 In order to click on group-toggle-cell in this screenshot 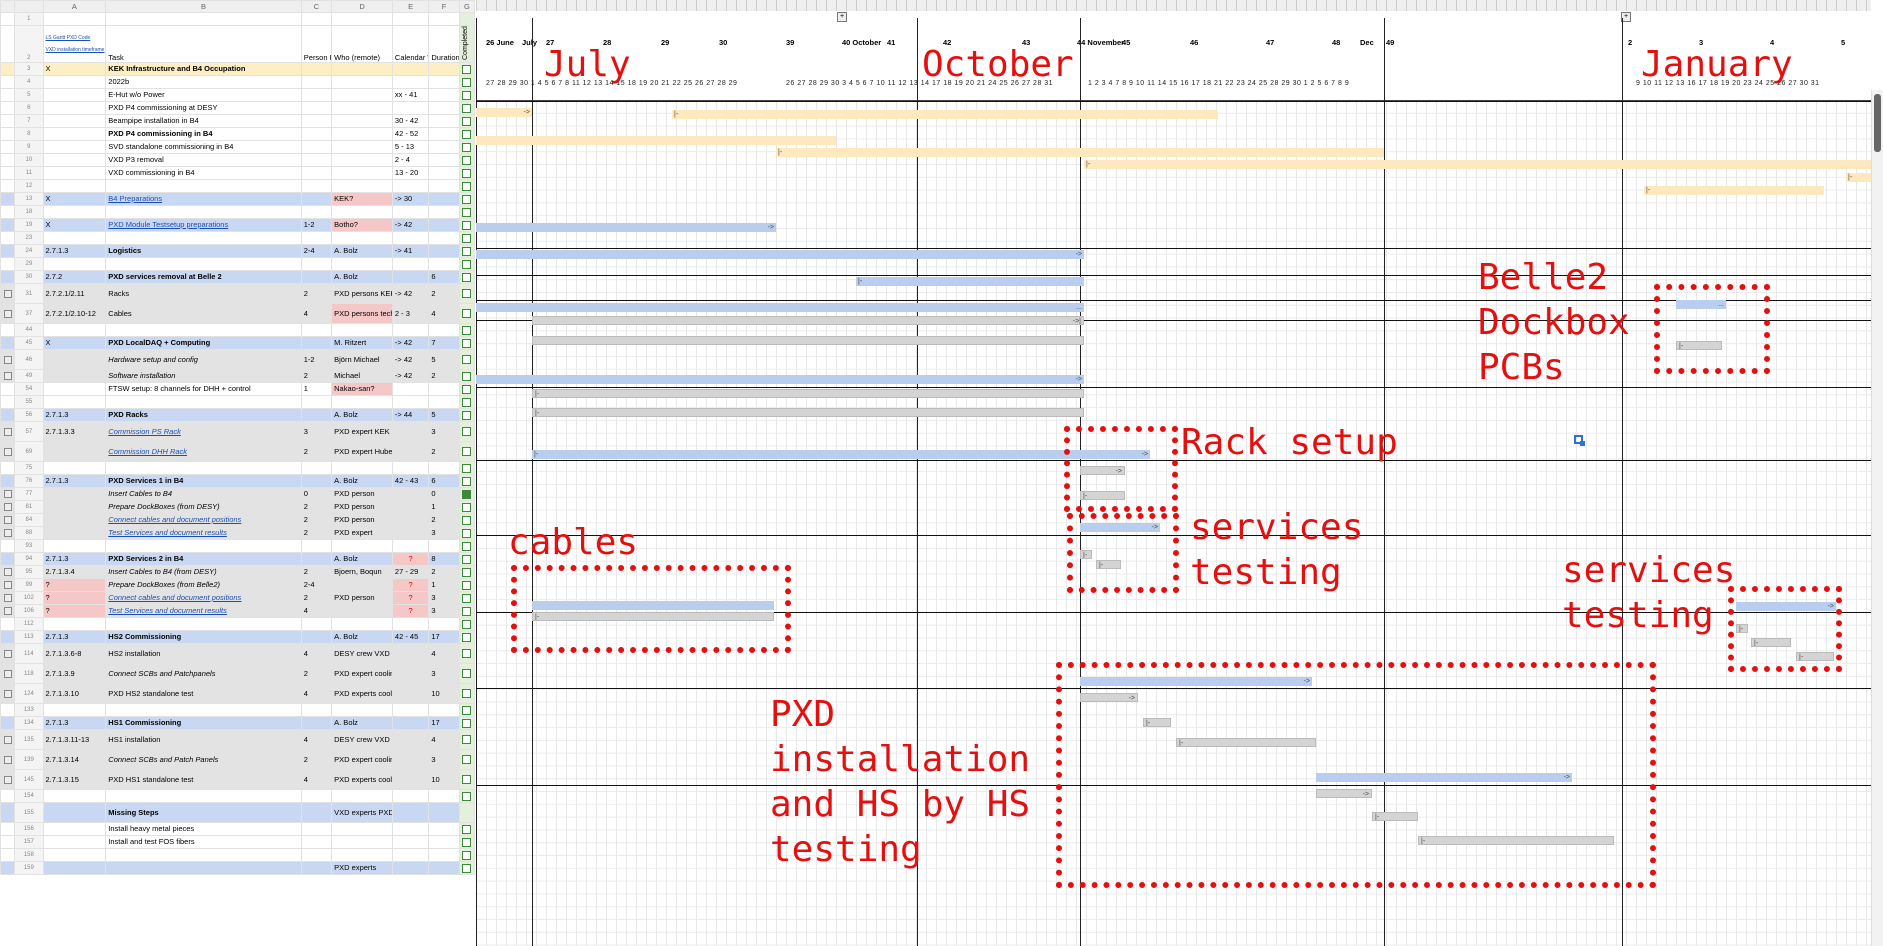, I will do `click(8, 359)`.